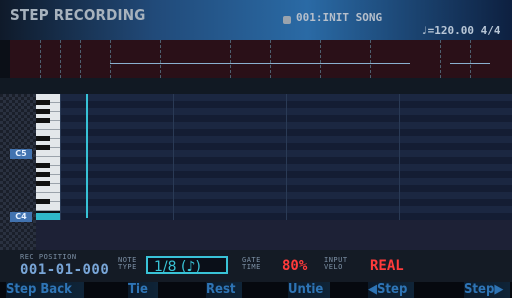 Image resolution: width=512 pixels, height=298 pixels. What do you see at coordinates (87, 156) in the screenshot?
I see `playback-cursor` at bounding box center [87, 156].